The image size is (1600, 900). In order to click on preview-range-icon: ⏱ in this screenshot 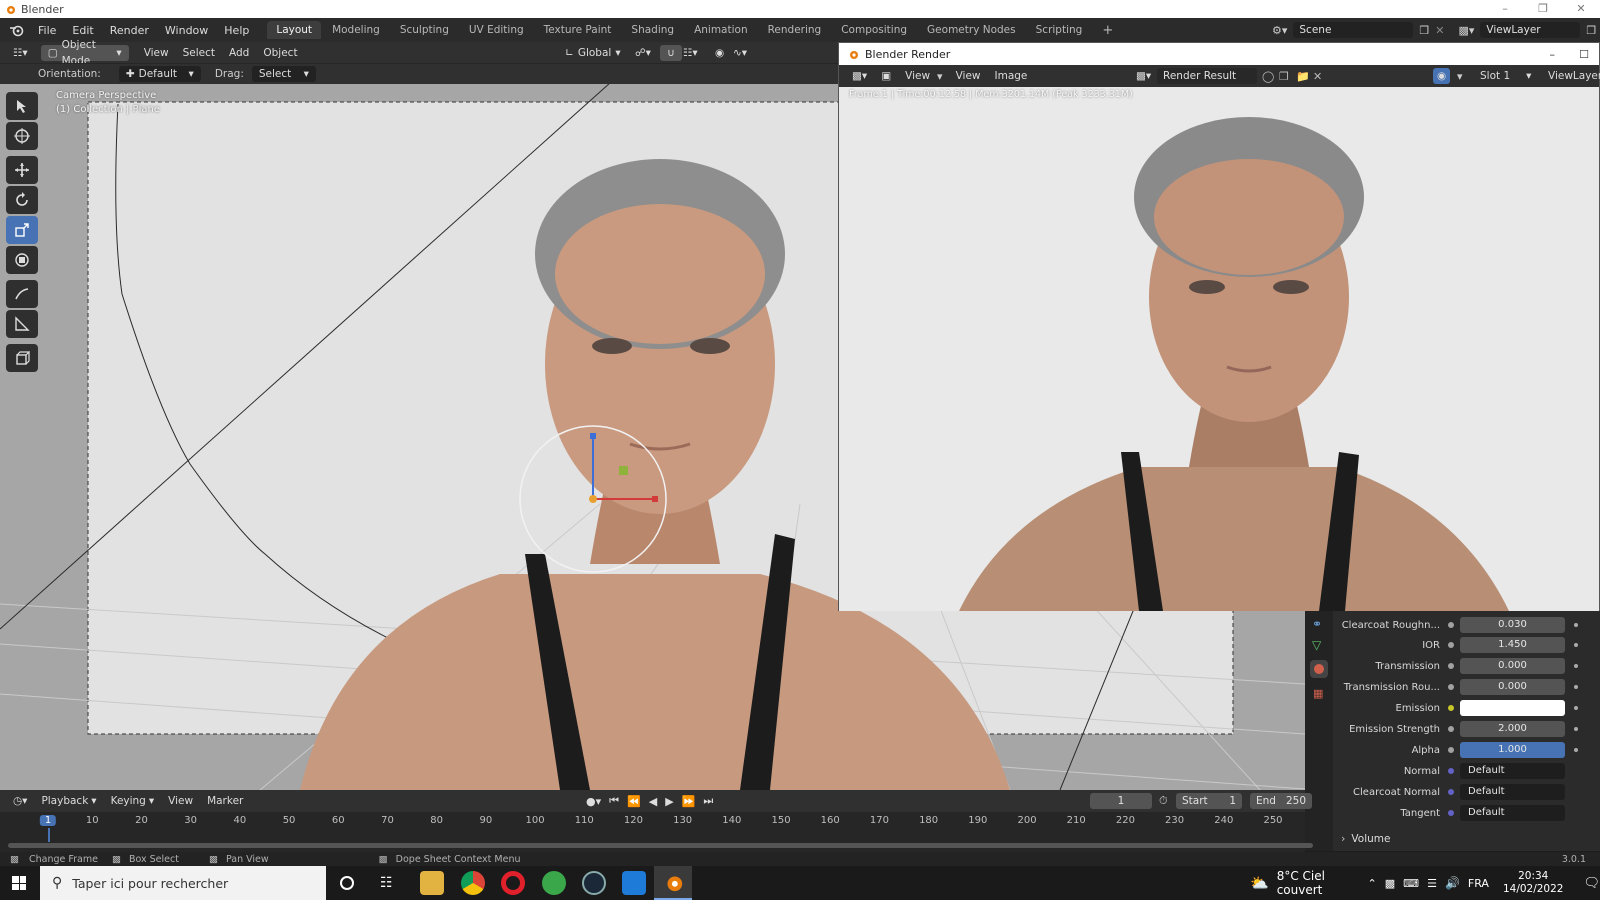, I will do `click(1163, 801)`.